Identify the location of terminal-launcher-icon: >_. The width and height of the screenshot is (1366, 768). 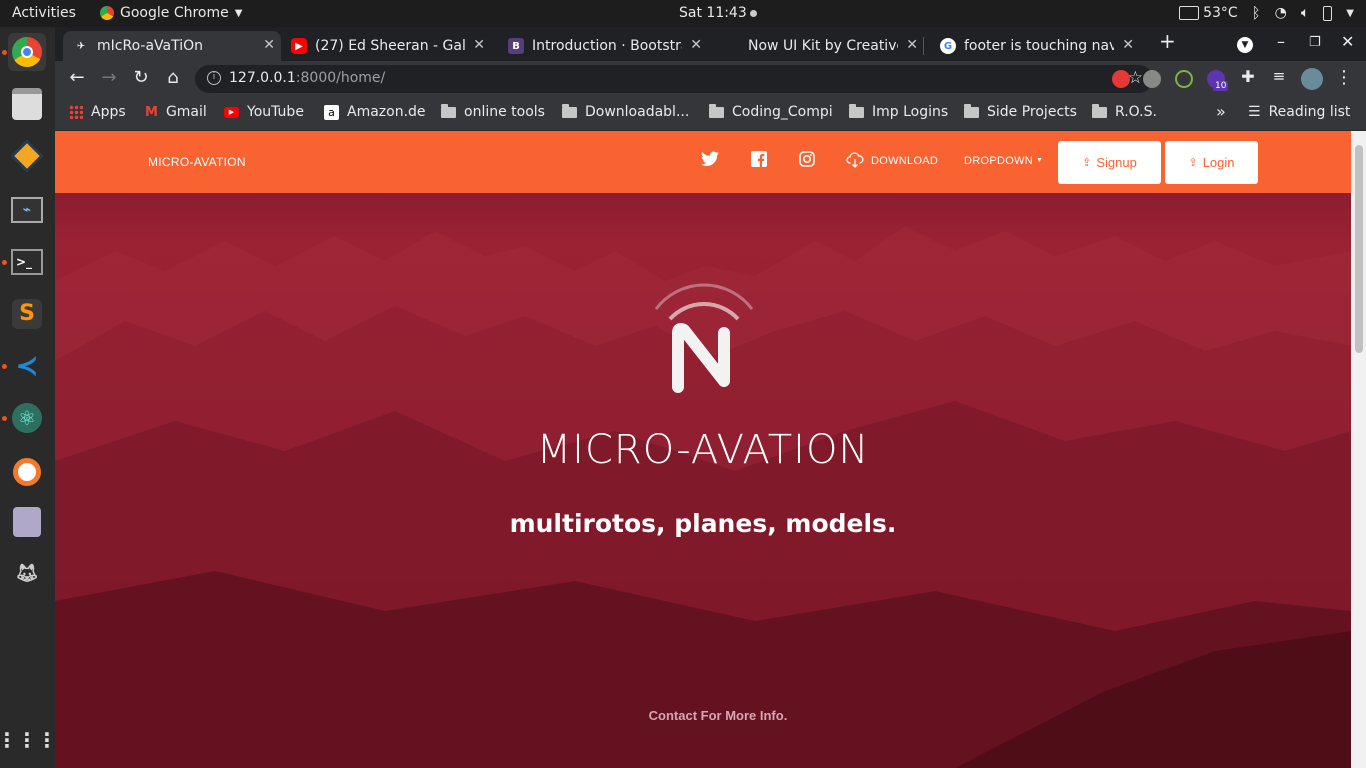
(27, 262).